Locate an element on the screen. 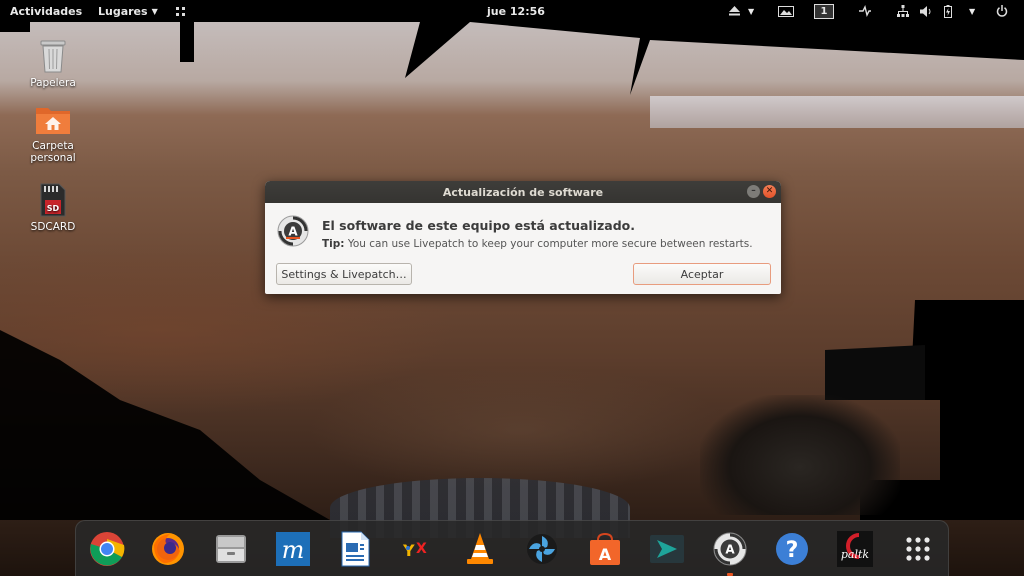 Image resolution: width=1024 pixels, height=576 pixels. dock-app-paltalk: paltk is located at coordinates (855, 549).